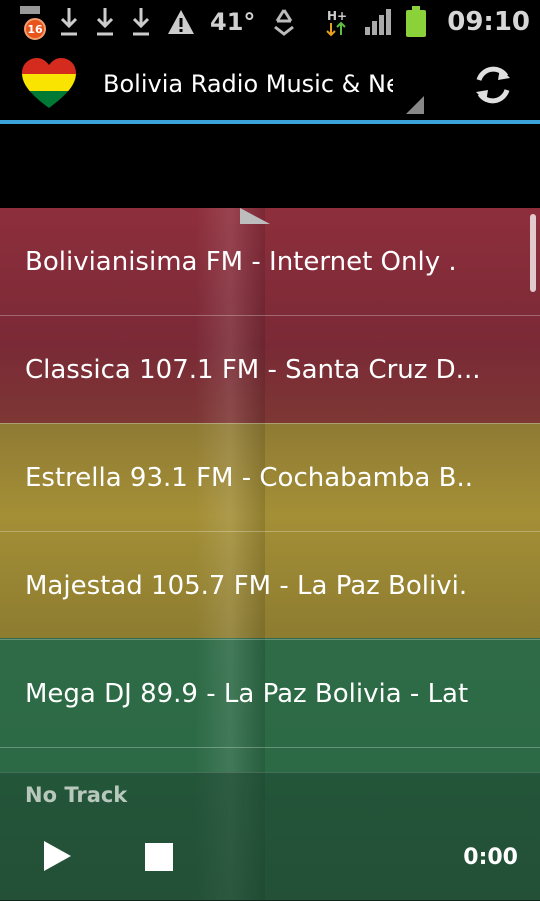 The height and width of the screenshot is (901, 540). What do you see at coordinates (76, 795) in the screenshot?
I see `track-title: No Track` at bounding box center [76, 795].